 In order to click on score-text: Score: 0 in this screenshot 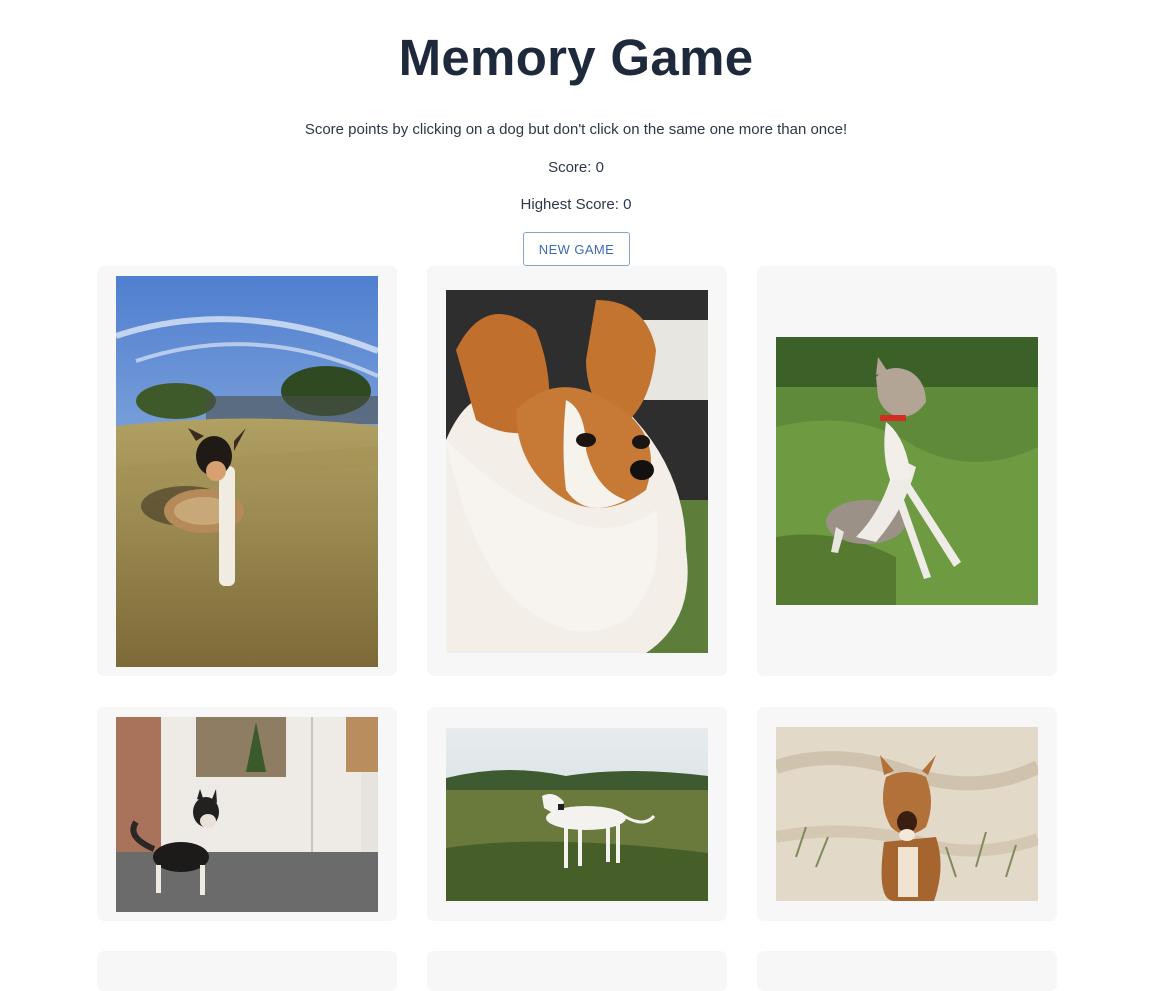, I will do `click(576, 167)`.